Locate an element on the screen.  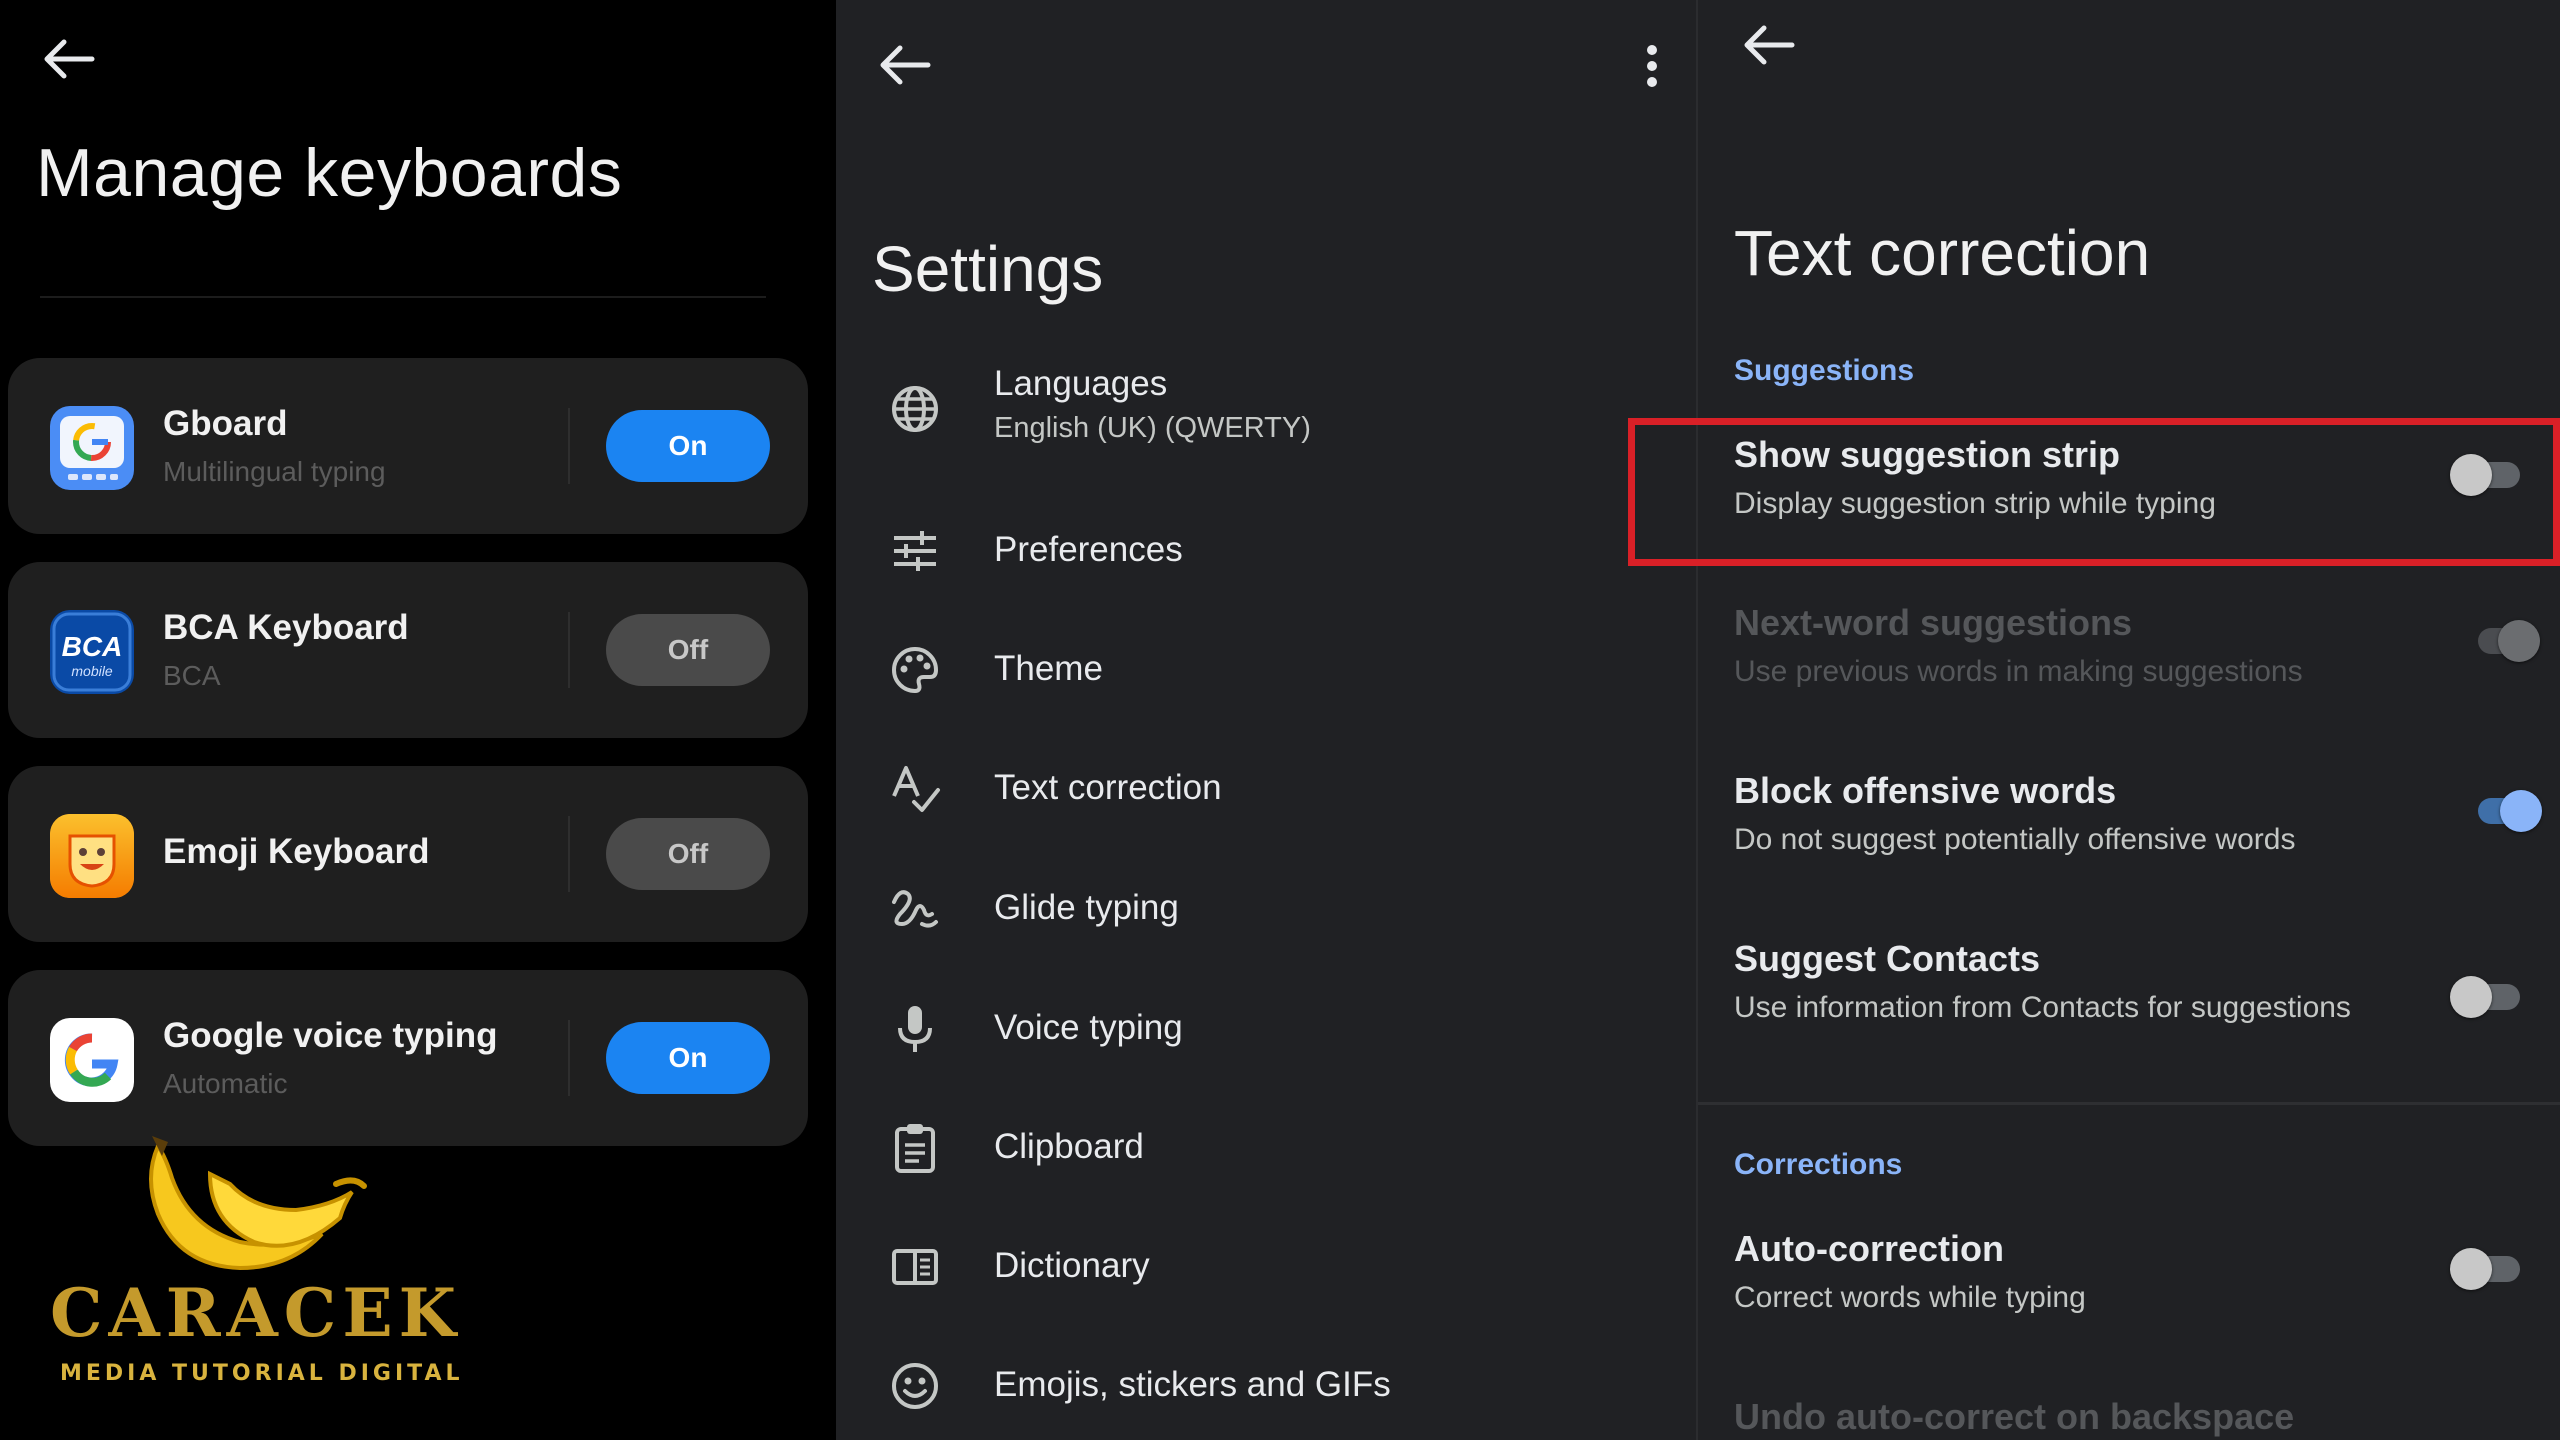
settings-item-voice-typing: Voice typing is located at coordinates (1266, 1029).